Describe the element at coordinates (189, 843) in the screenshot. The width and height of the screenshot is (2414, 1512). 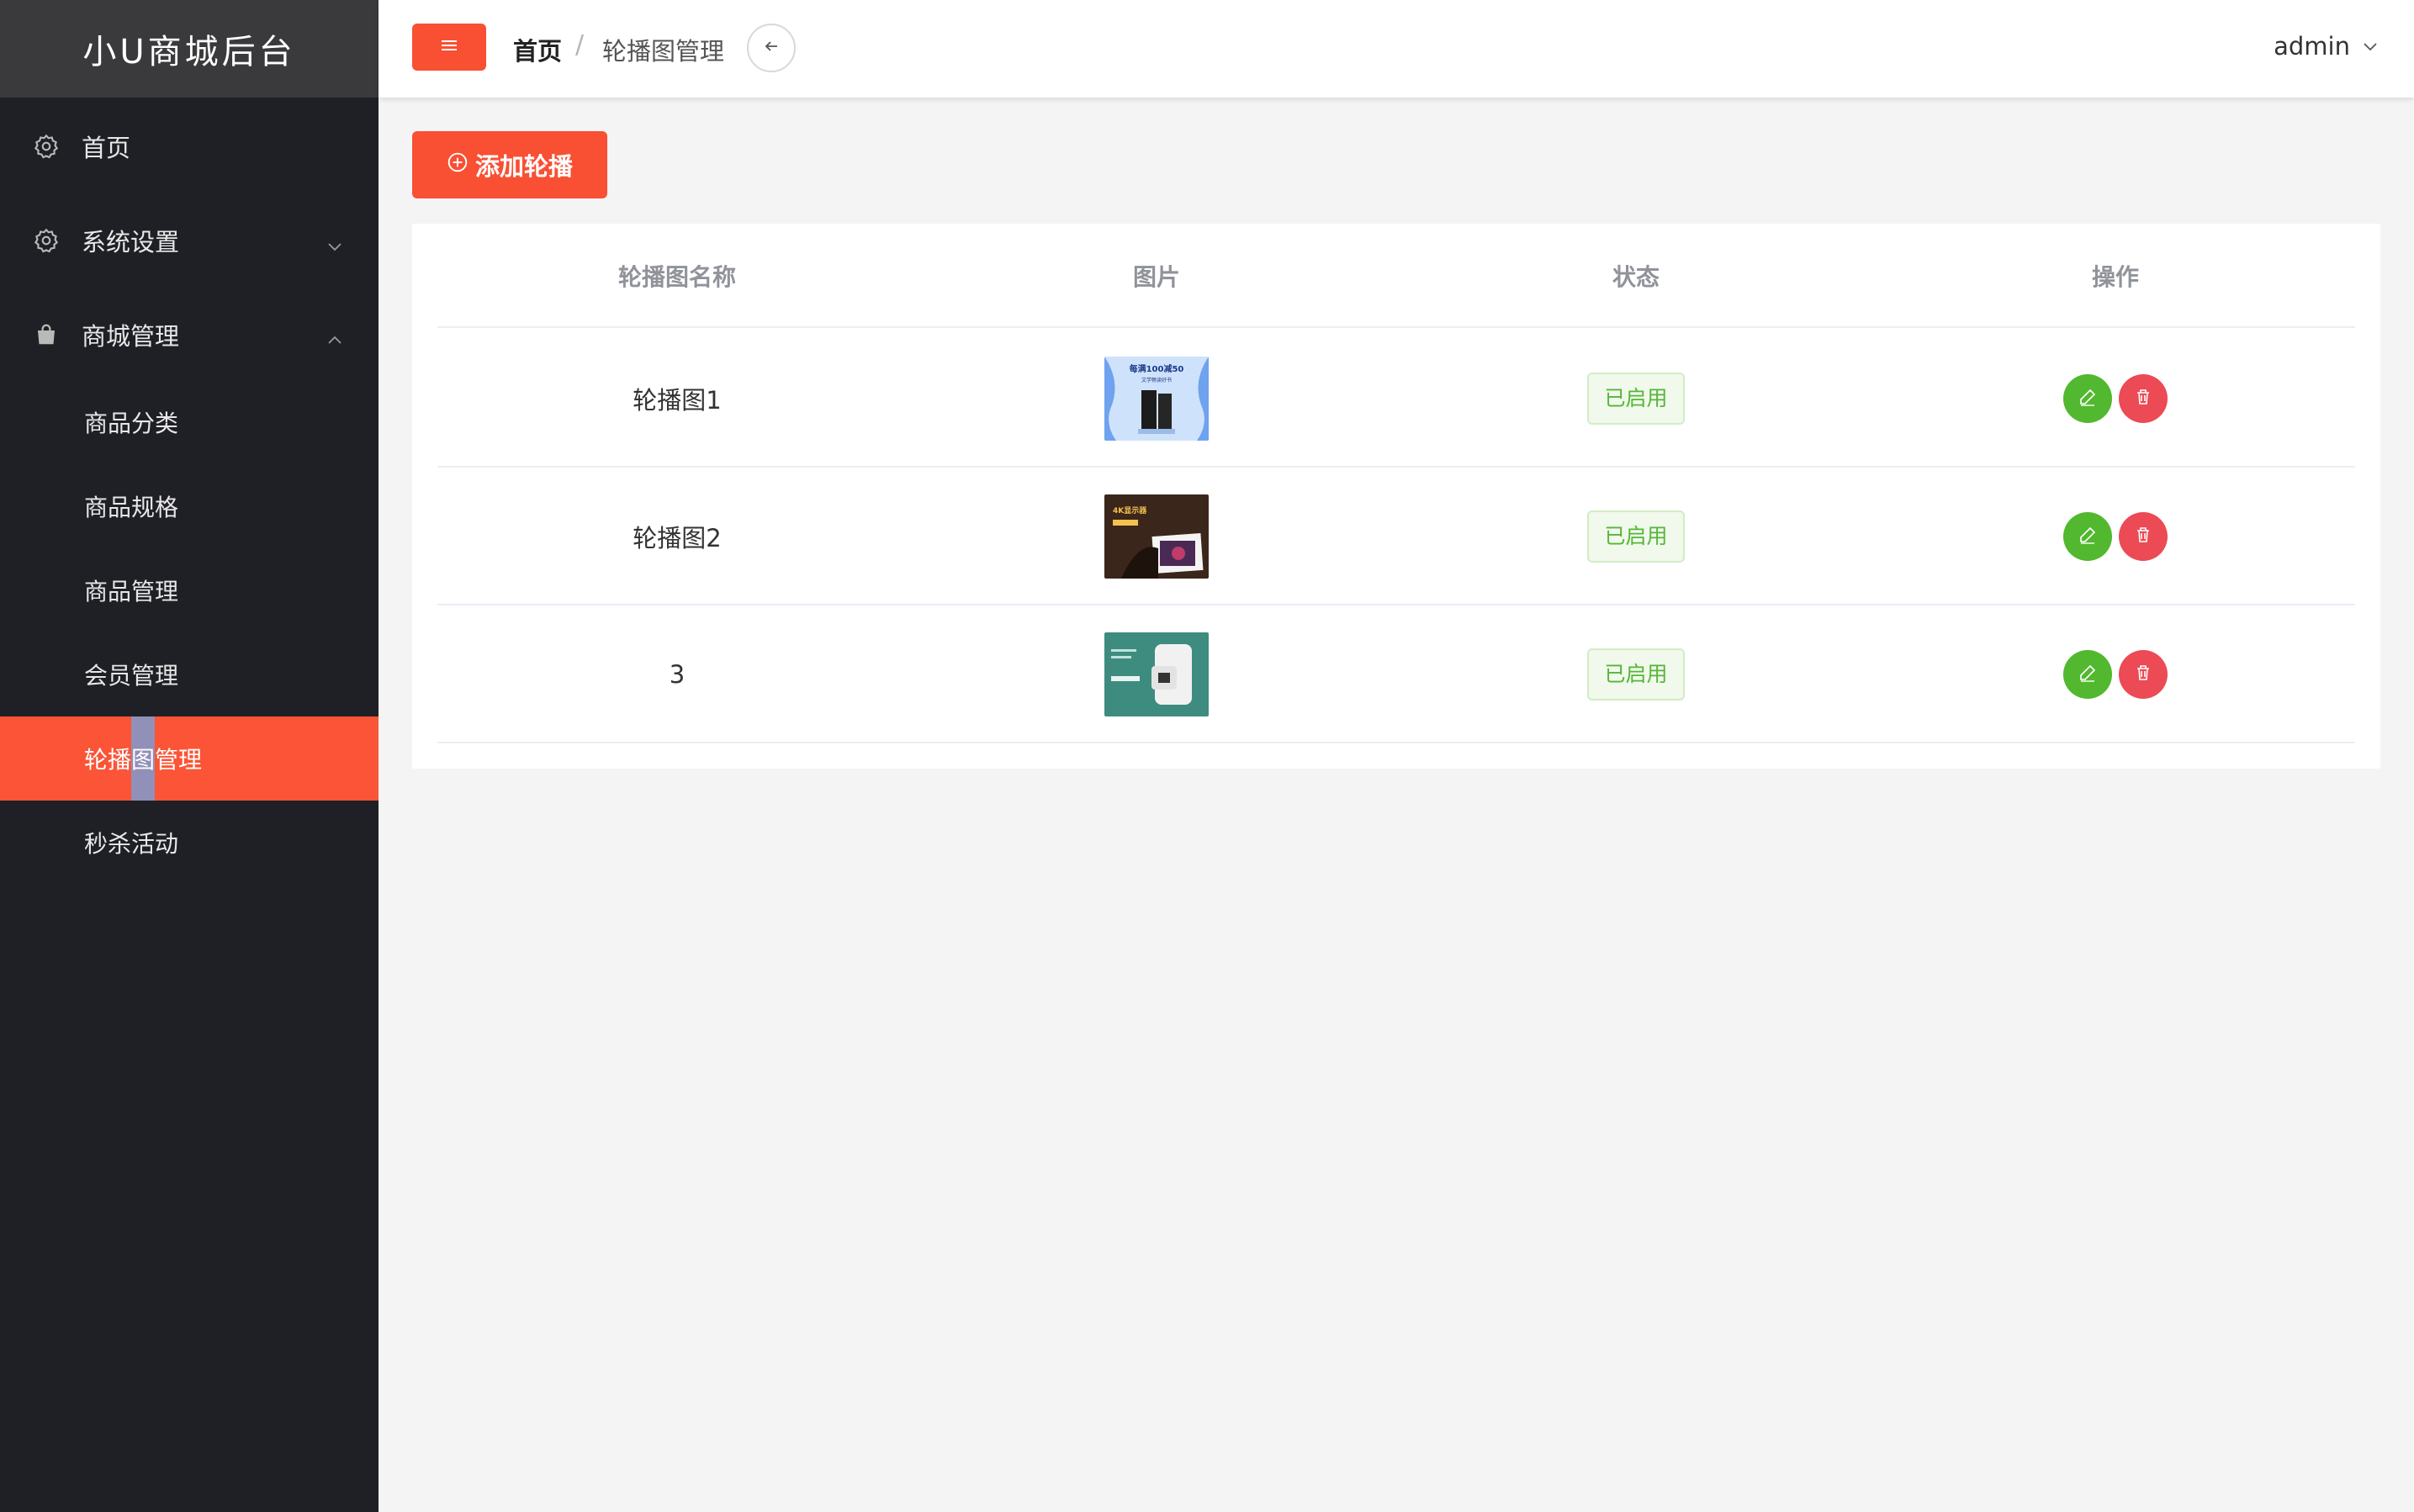
I see `sidebar-item-seckill: 秒杀活动` at that location.